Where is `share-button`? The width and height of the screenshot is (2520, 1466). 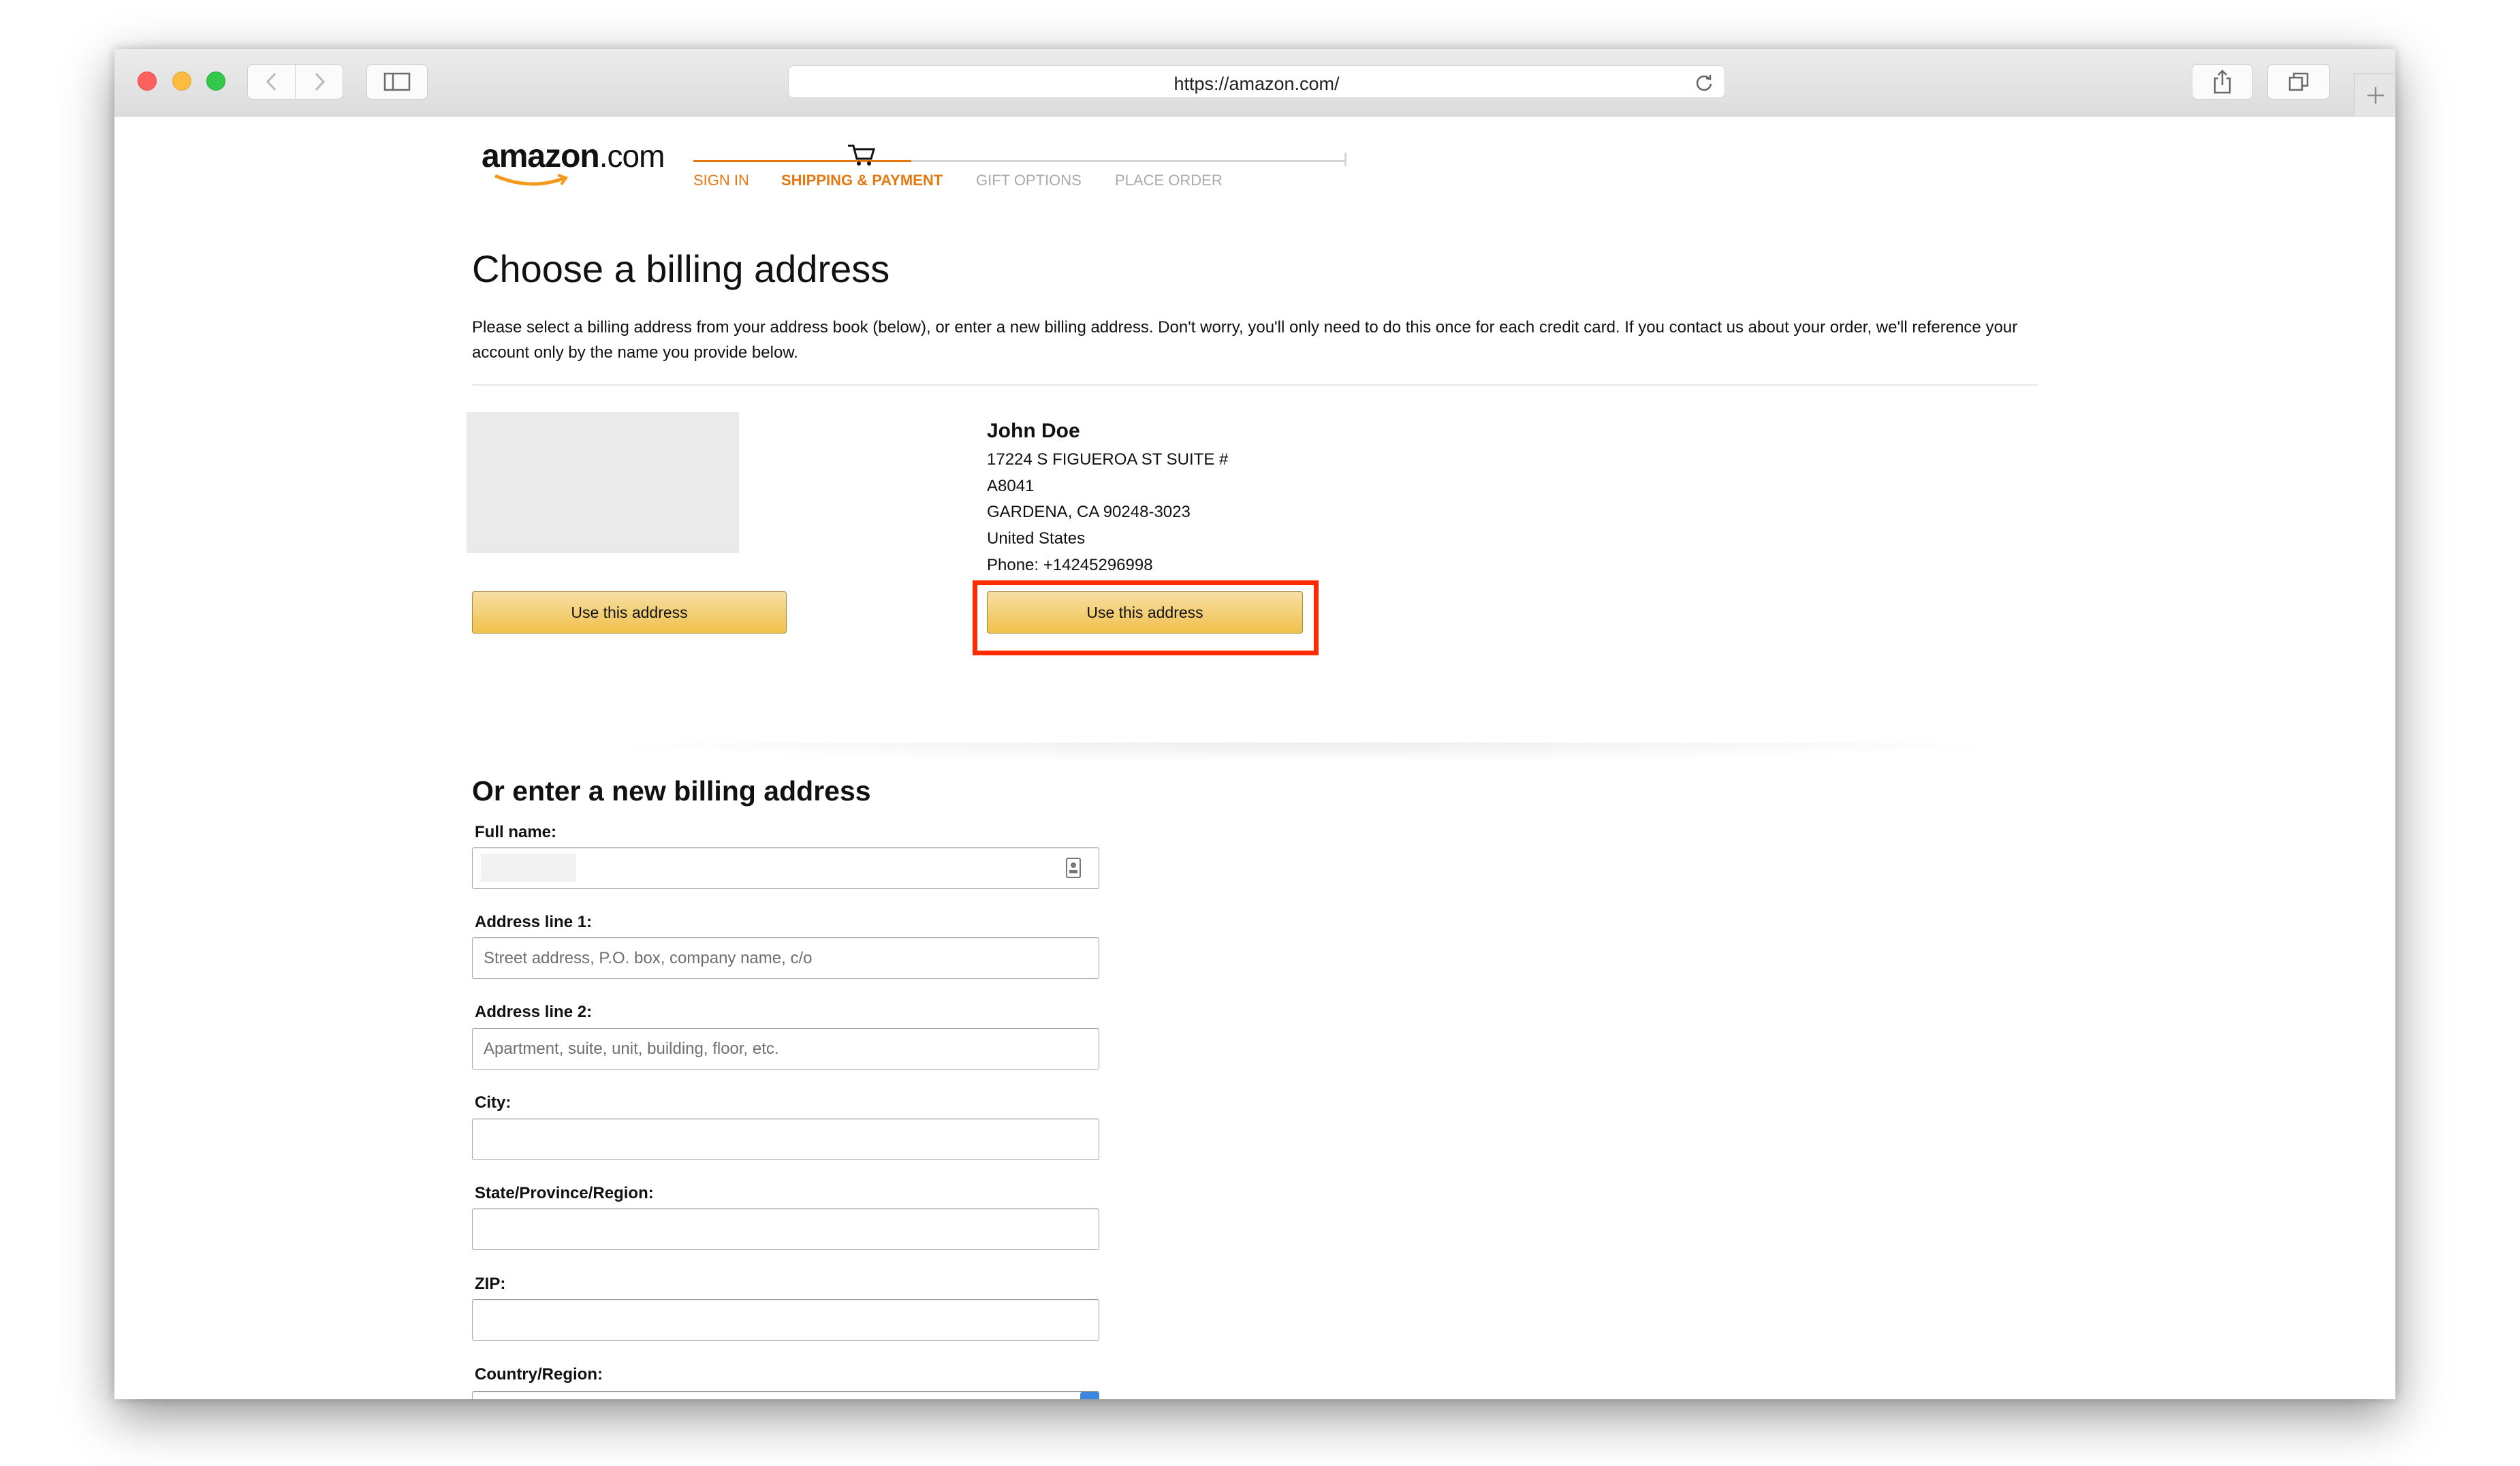
share-button is located at coordinates (2222, 81).